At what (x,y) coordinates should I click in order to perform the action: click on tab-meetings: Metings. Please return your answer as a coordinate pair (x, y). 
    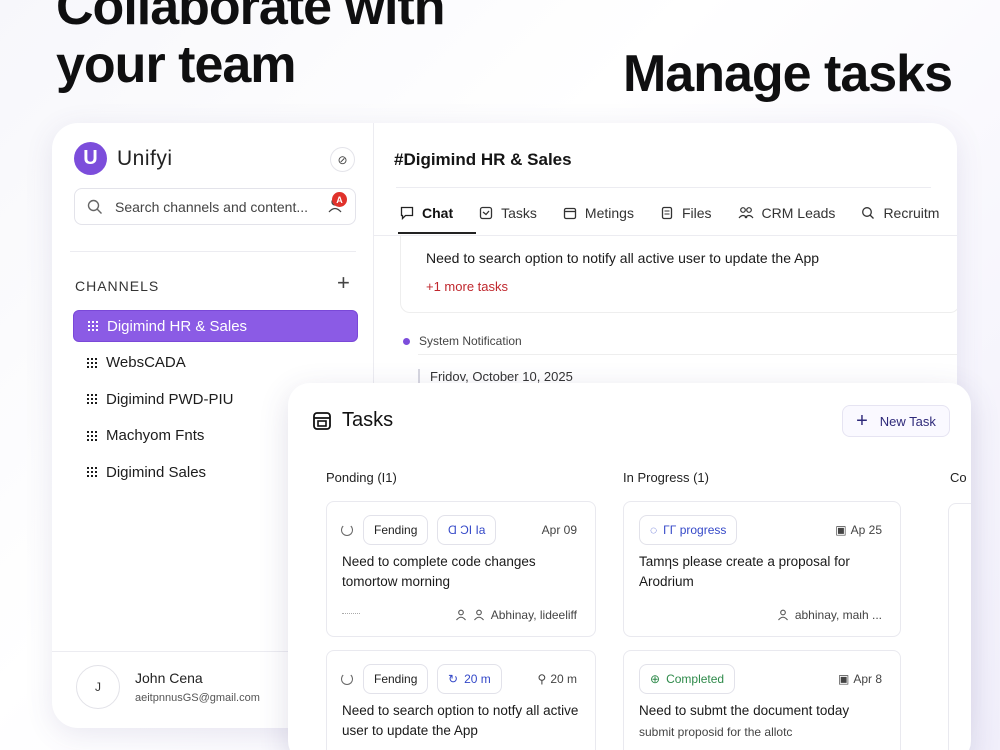
    Looking at the image, I should click on (598, 213).